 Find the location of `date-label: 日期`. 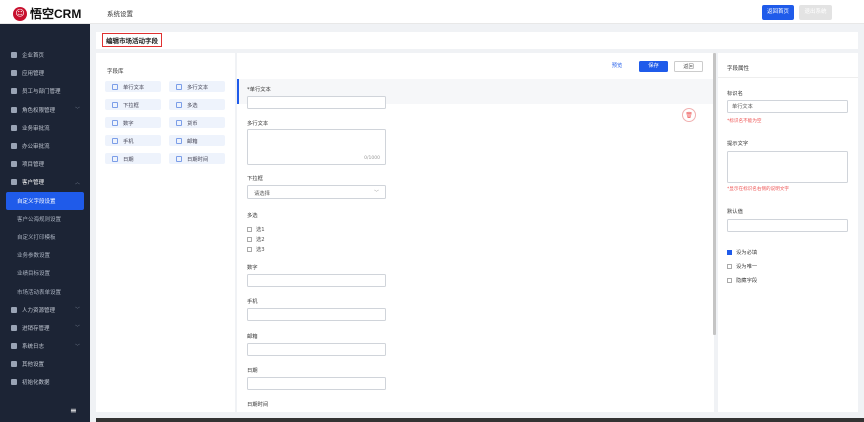

date-label: 日期 is located at coordinates (252, 371).